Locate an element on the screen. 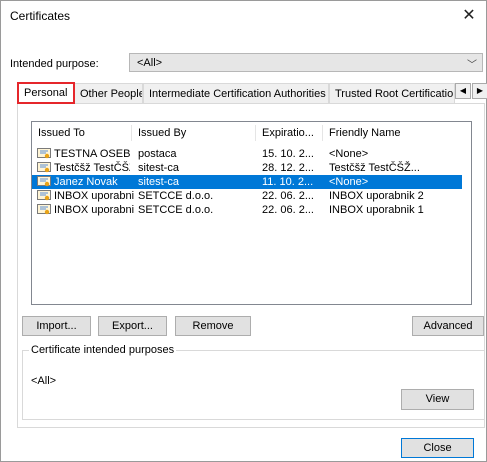 The image size is (487, 462). window-title: Certificates is located at coordinates (40, 16).